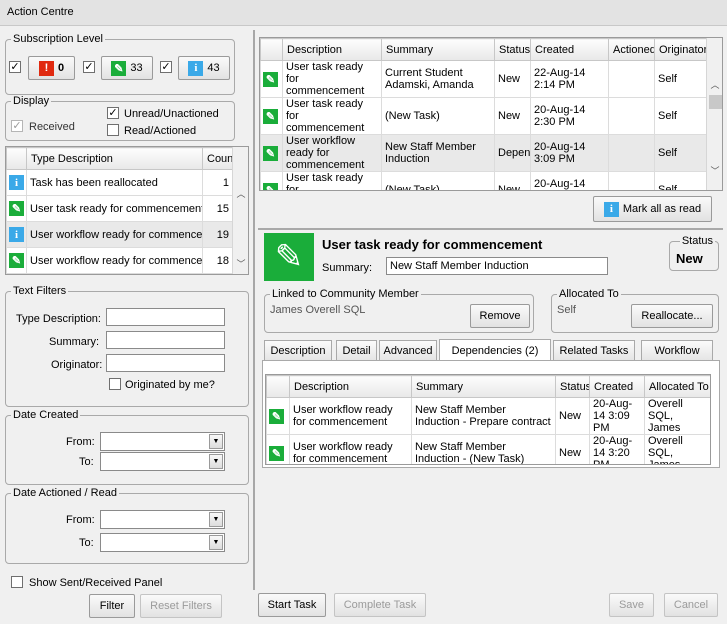  What do you see at coordinates (363, 13) in the screenshot?
I see `title-bar: Action Centre` at bounding box center [363, 13].